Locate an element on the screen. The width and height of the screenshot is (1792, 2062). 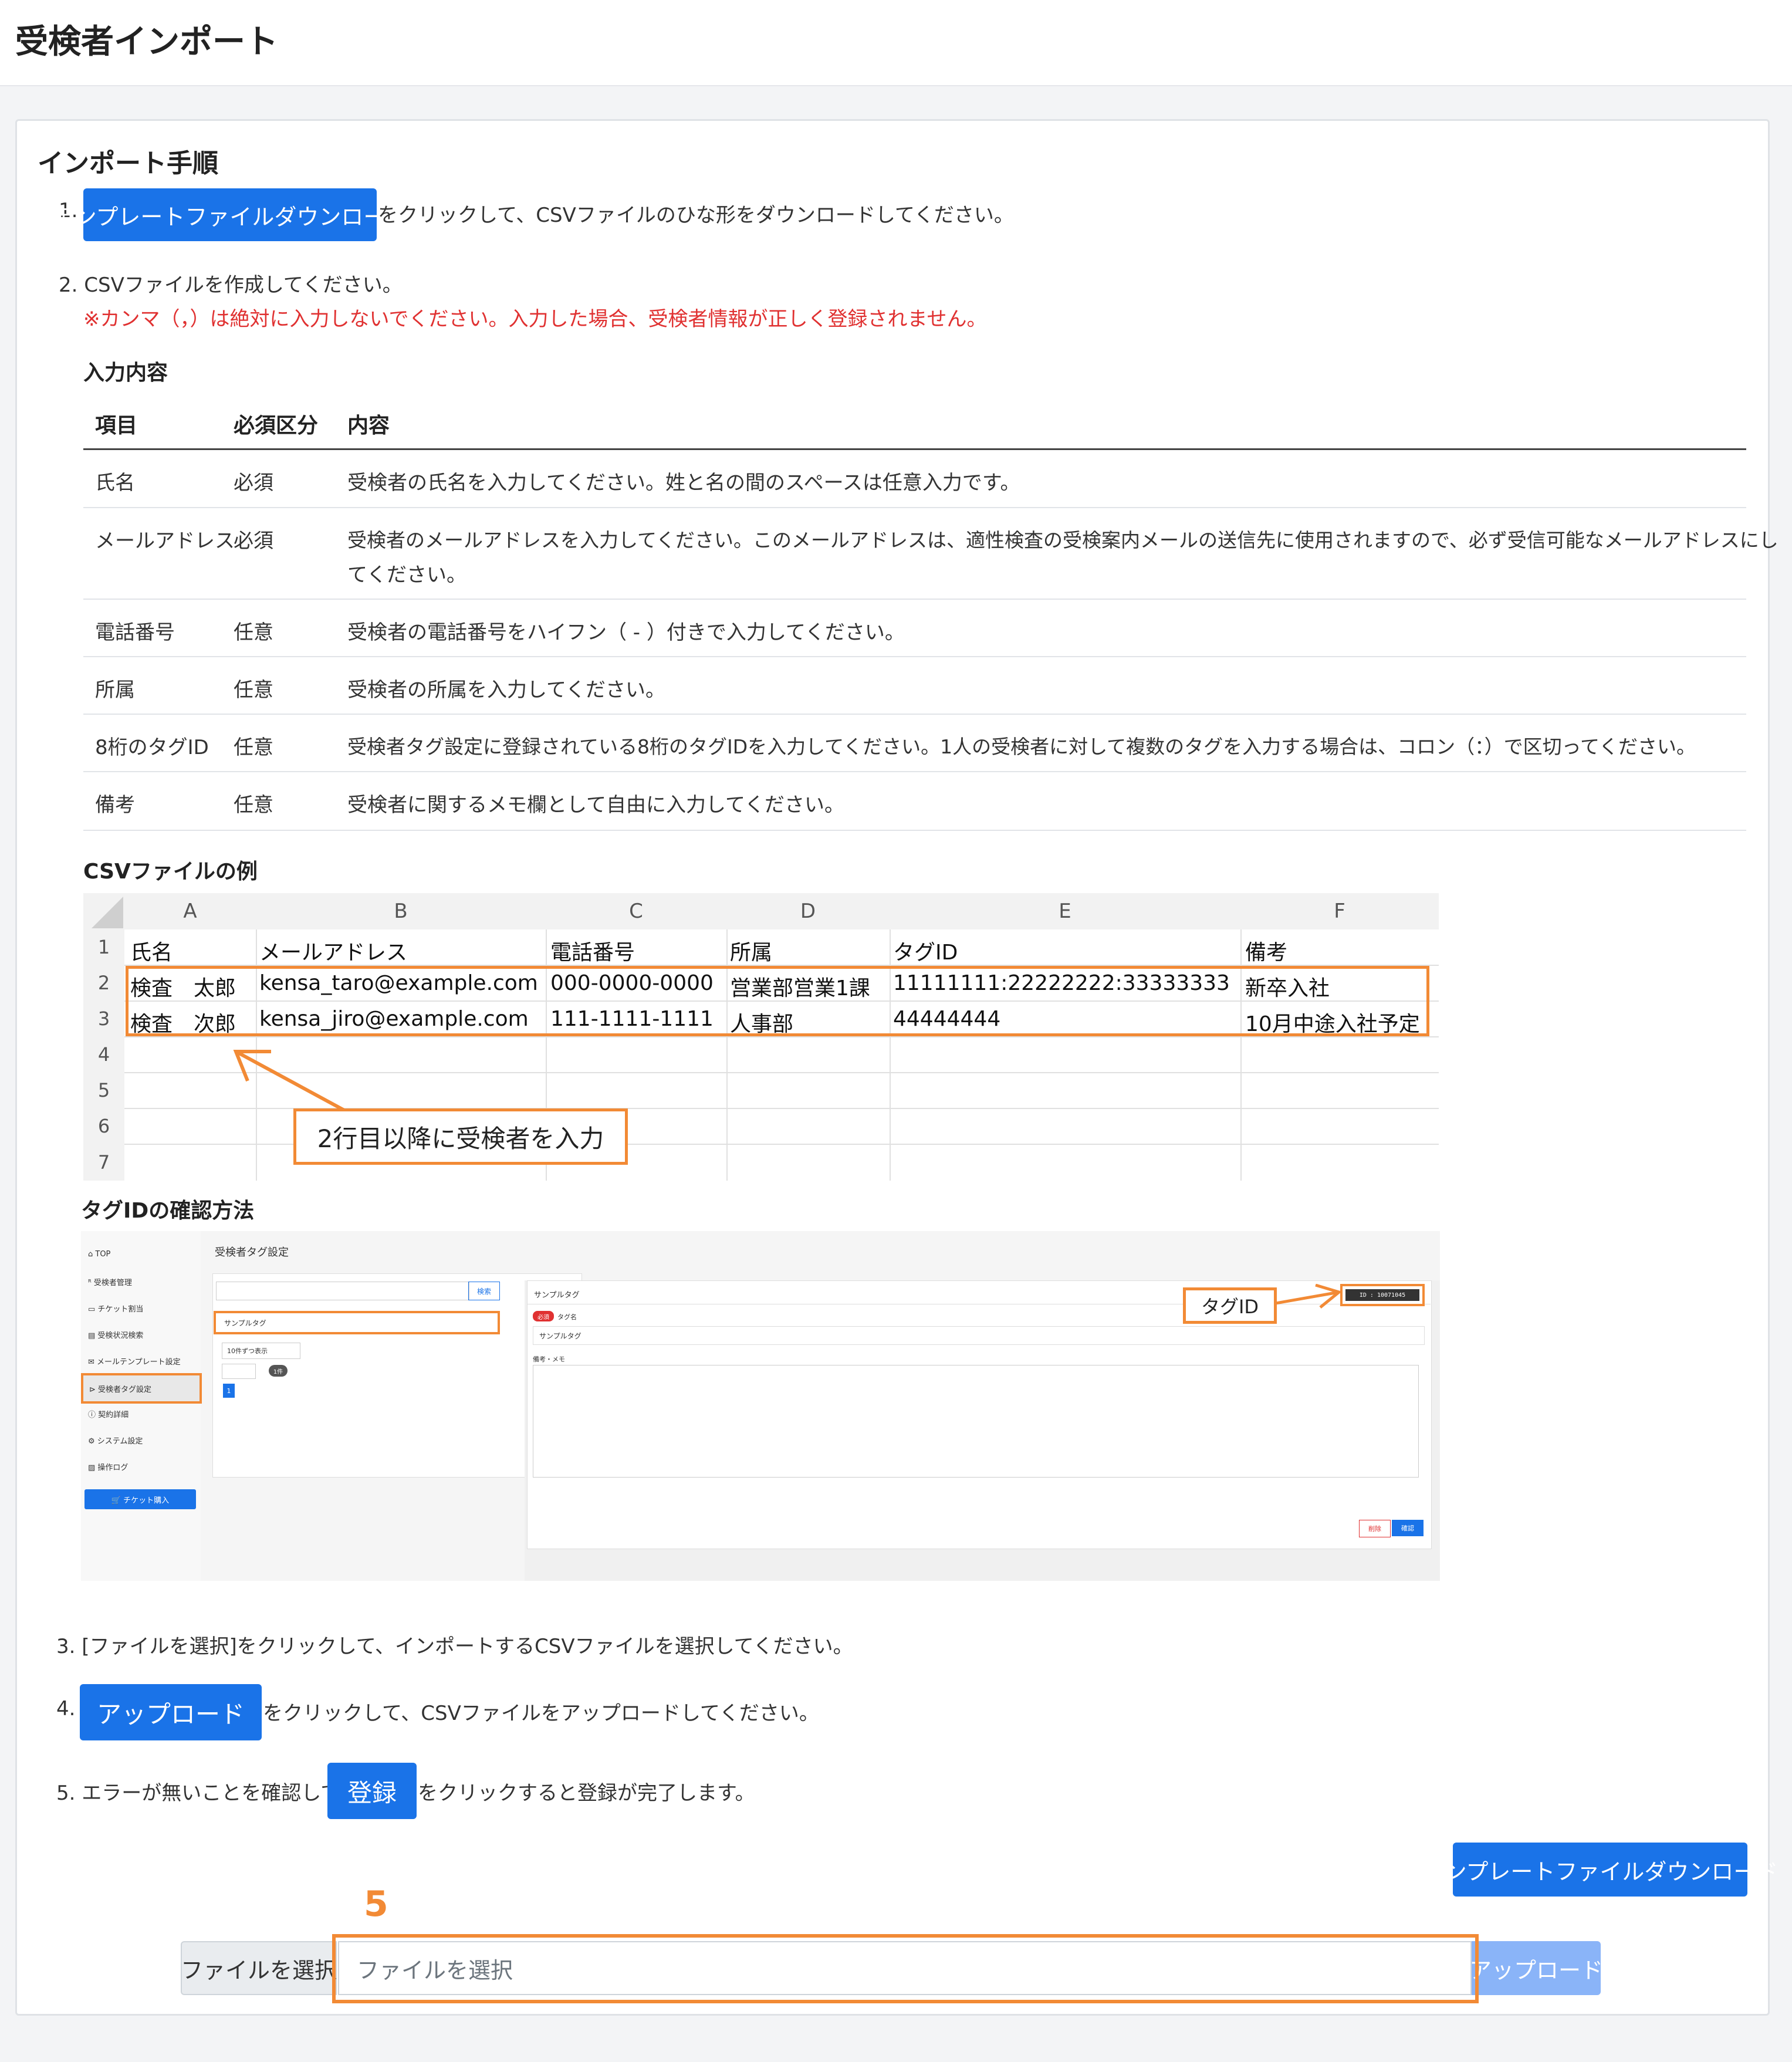
file-input-highlight is located at coordinates (905, 1968).